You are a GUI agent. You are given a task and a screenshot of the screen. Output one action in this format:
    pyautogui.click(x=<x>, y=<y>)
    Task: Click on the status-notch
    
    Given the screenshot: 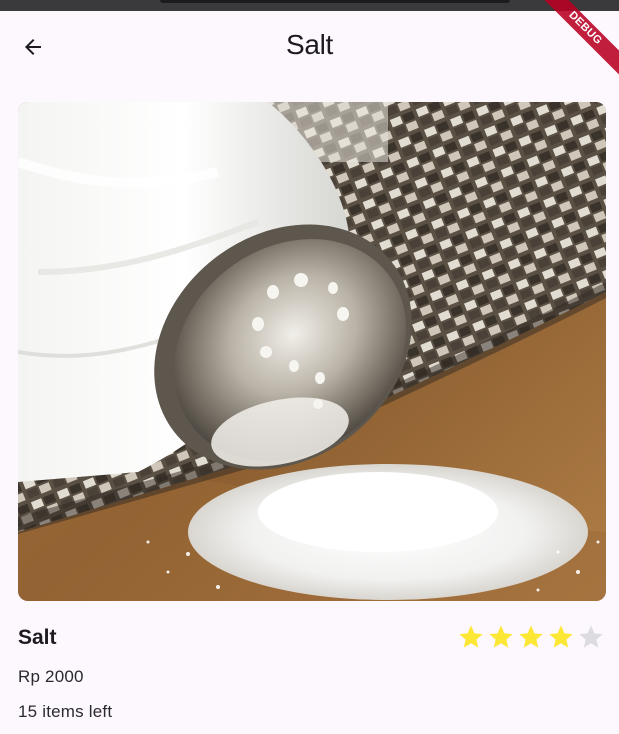 What is the action you would take?
    pyautogui.click(x=335, y=1)
    